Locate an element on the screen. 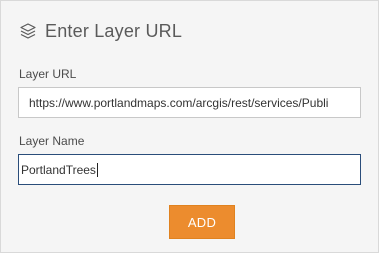  add-button: ADD is located at coordinates (202, 222).